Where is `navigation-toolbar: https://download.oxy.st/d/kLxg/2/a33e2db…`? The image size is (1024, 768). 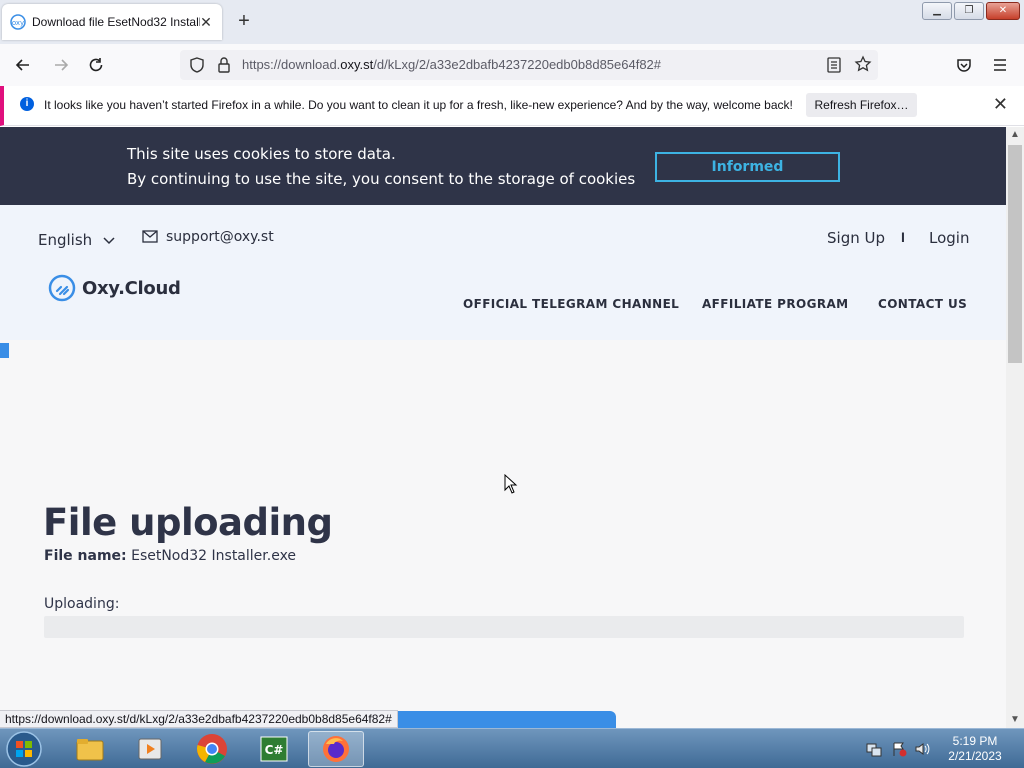
navigation-toolbar: https://download.oxy.st/d/kLxg/2/a33e2db… is located at coordinates (512, 65).